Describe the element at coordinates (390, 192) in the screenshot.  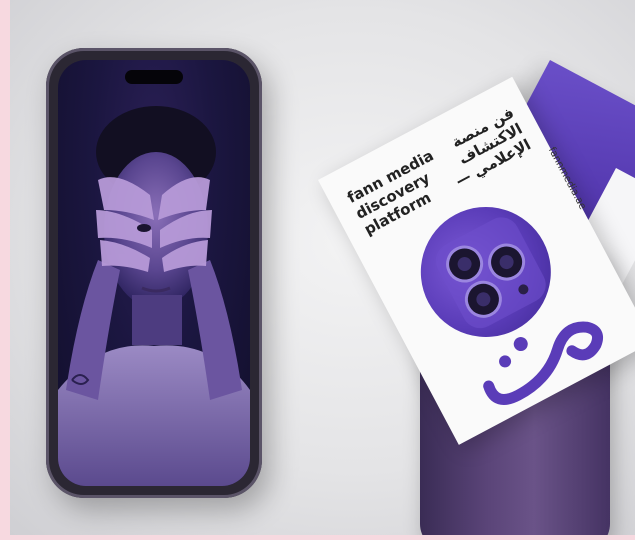
I see `card-english-text: fann media discovery platform` at that location.